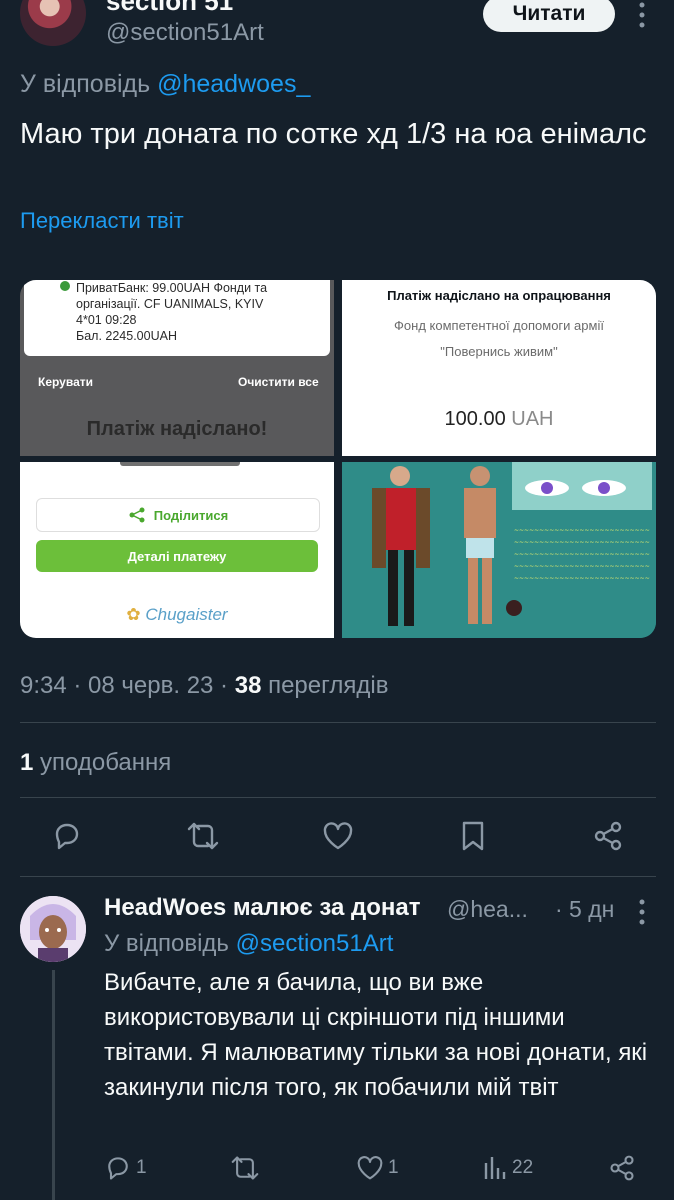 Image resolution: width=674 pixels, height=1200 pixels. Describe the element at coordinates (177, 556) in the screenshot. I see `payment-details-box: Деталі платежу` at that location.